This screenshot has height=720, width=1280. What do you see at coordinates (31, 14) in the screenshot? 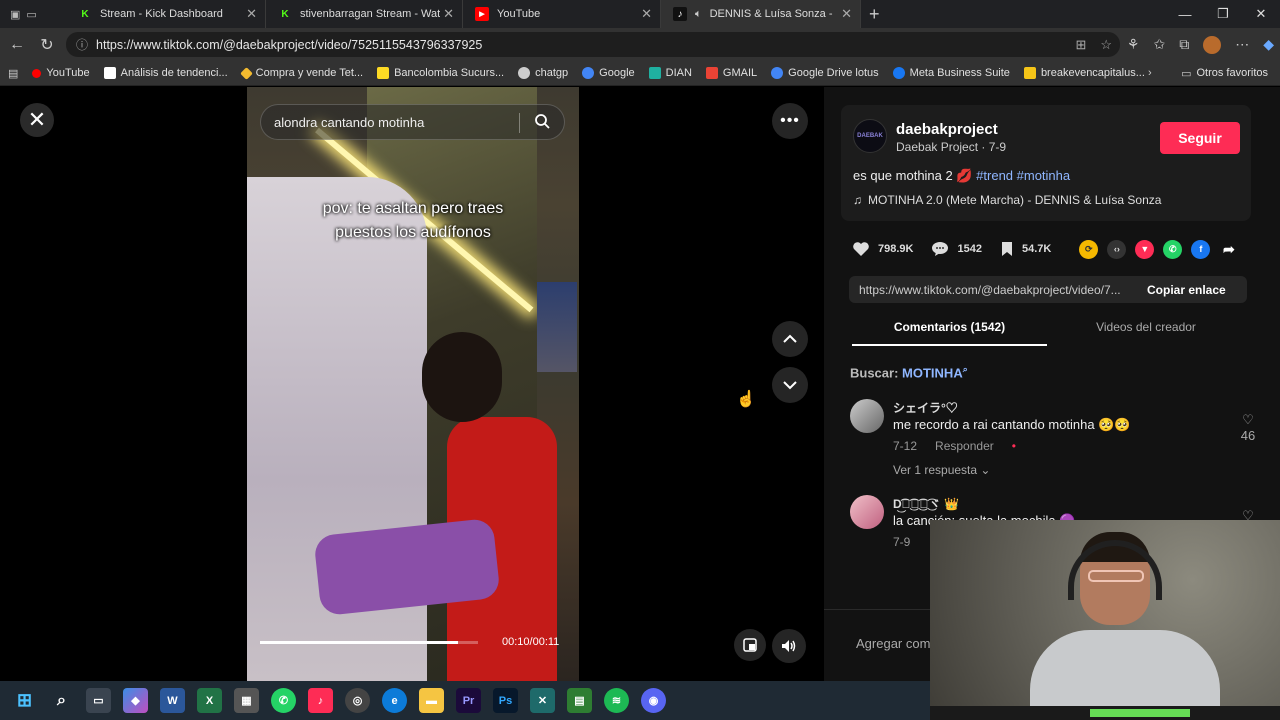
I see `tab-actions-icon: ▭` at bounding box center [31, 14].